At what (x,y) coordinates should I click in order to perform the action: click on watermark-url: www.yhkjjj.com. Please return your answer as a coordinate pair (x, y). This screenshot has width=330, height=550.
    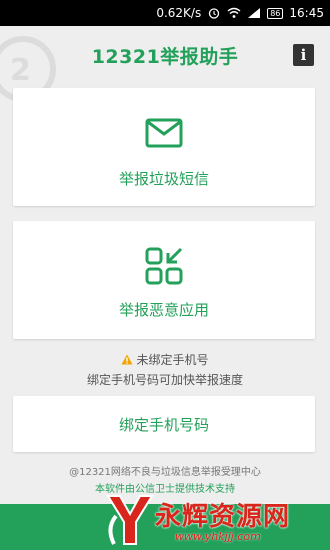
    Looking at the image, I should click on (218, 536).